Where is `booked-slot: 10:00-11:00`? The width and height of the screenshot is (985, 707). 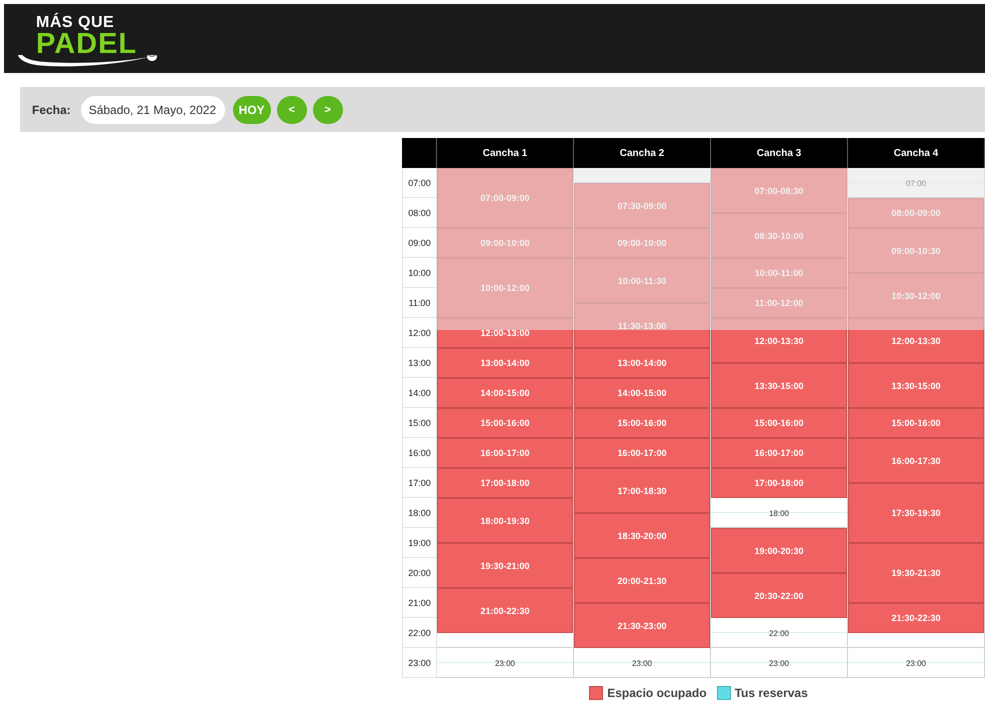 booked-slot: 10:00-11:00 is located at coordinates (779, 273).